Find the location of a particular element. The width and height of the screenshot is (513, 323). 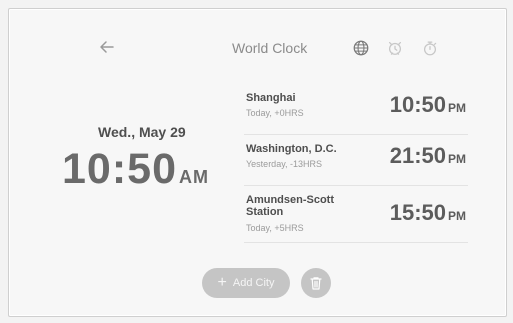

local-date: Wed., May 29 is located at coordinates (142, 132).